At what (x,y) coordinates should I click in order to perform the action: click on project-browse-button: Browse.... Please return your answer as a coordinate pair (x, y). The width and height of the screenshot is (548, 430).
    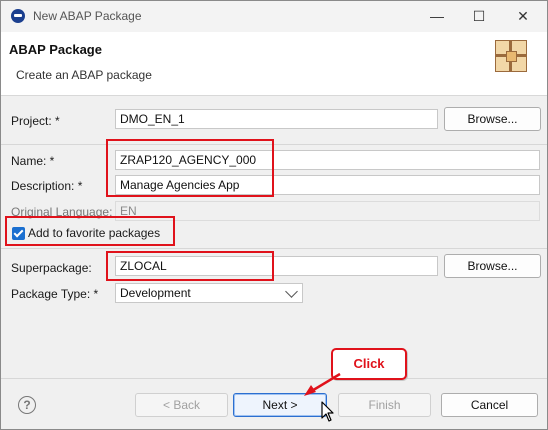
    Looking at the image, I should click on (492, 119).